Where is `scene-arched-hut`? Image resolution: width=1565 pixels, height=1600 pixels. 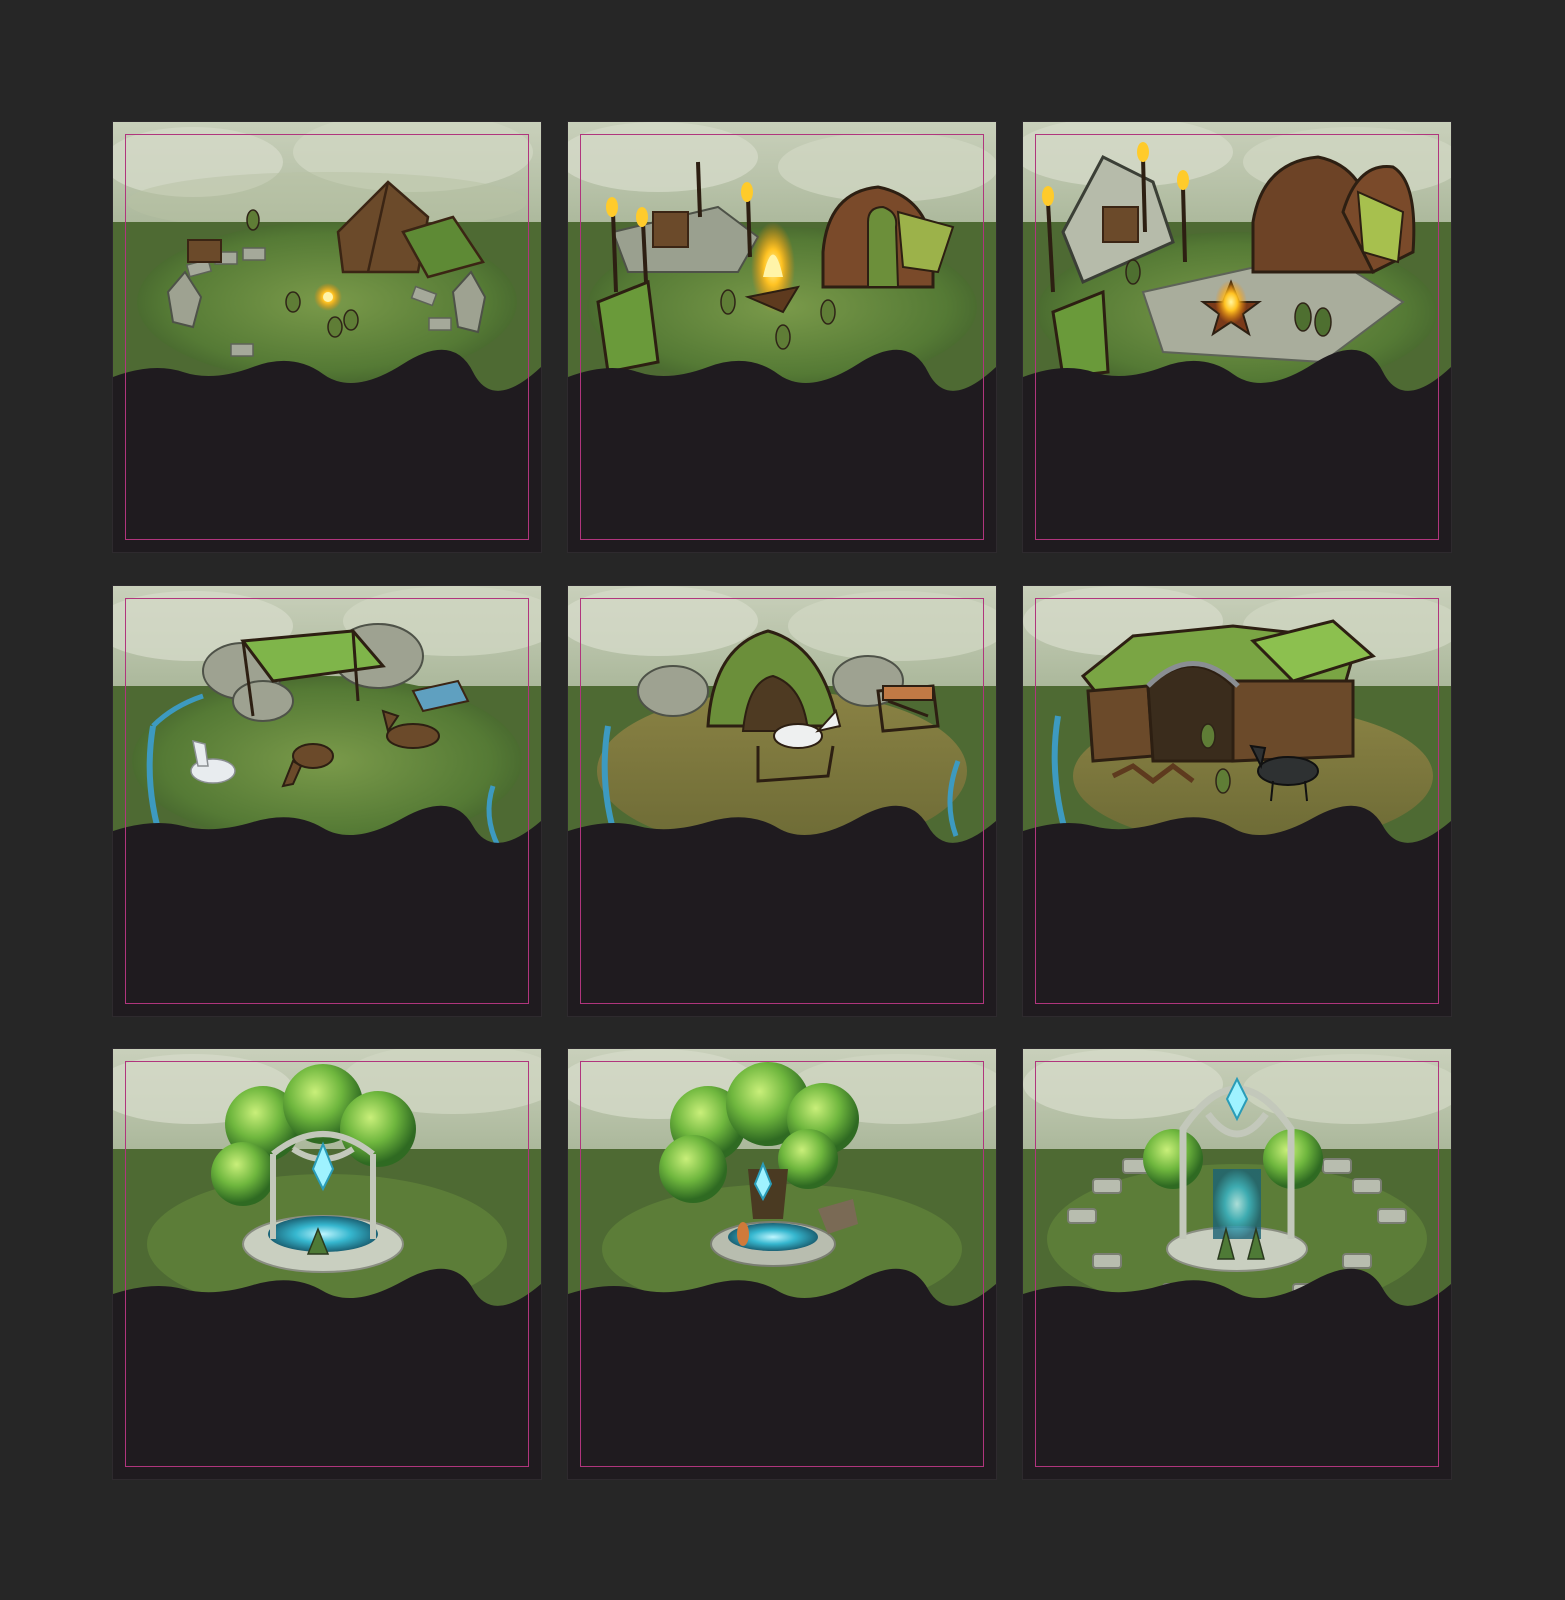 scene-arched-hut is located at coordinates (782, 801).